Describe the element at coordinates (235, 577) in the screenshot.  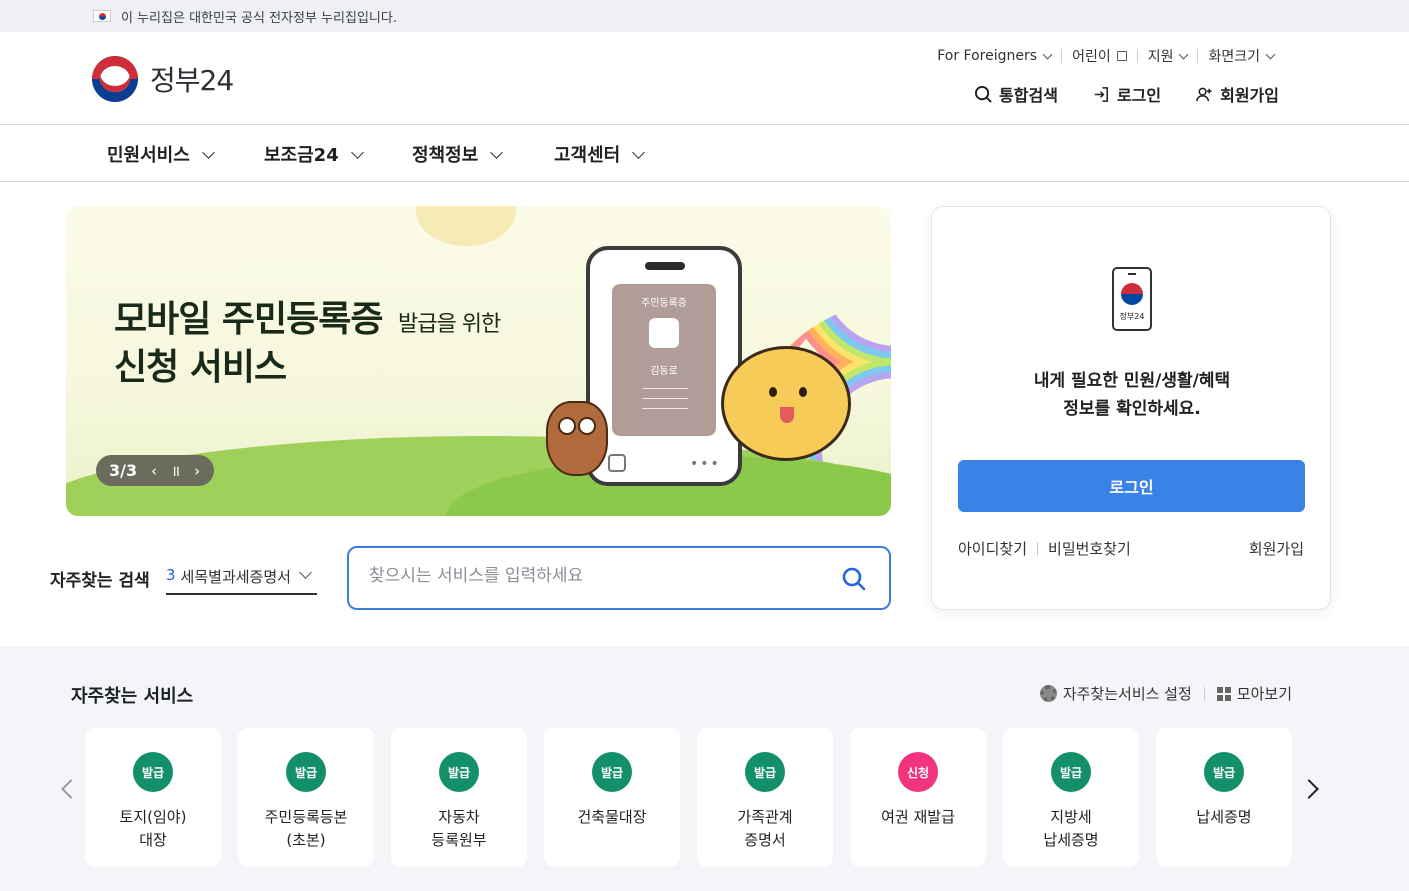
I see `quick-search-selected: 세목별과세증명서` at that location.